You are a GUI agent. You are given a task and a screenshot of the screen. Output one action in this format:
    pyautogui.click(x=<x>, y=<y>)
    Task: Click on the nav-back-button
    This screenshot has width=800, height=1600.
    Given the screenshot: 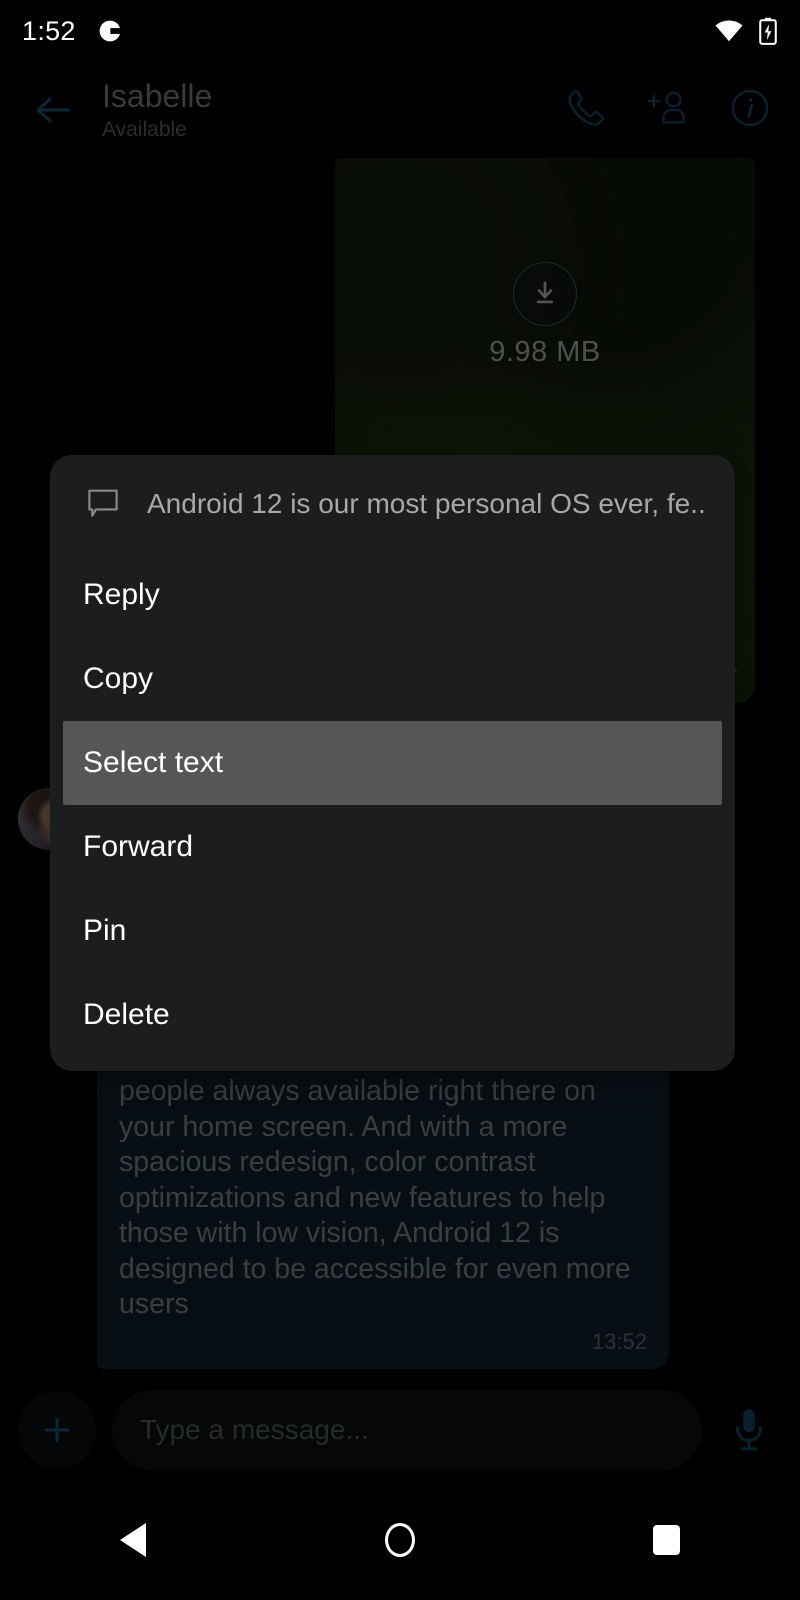 What is the action you would take?
    pyautogui.click(x=133, y=1540)
    